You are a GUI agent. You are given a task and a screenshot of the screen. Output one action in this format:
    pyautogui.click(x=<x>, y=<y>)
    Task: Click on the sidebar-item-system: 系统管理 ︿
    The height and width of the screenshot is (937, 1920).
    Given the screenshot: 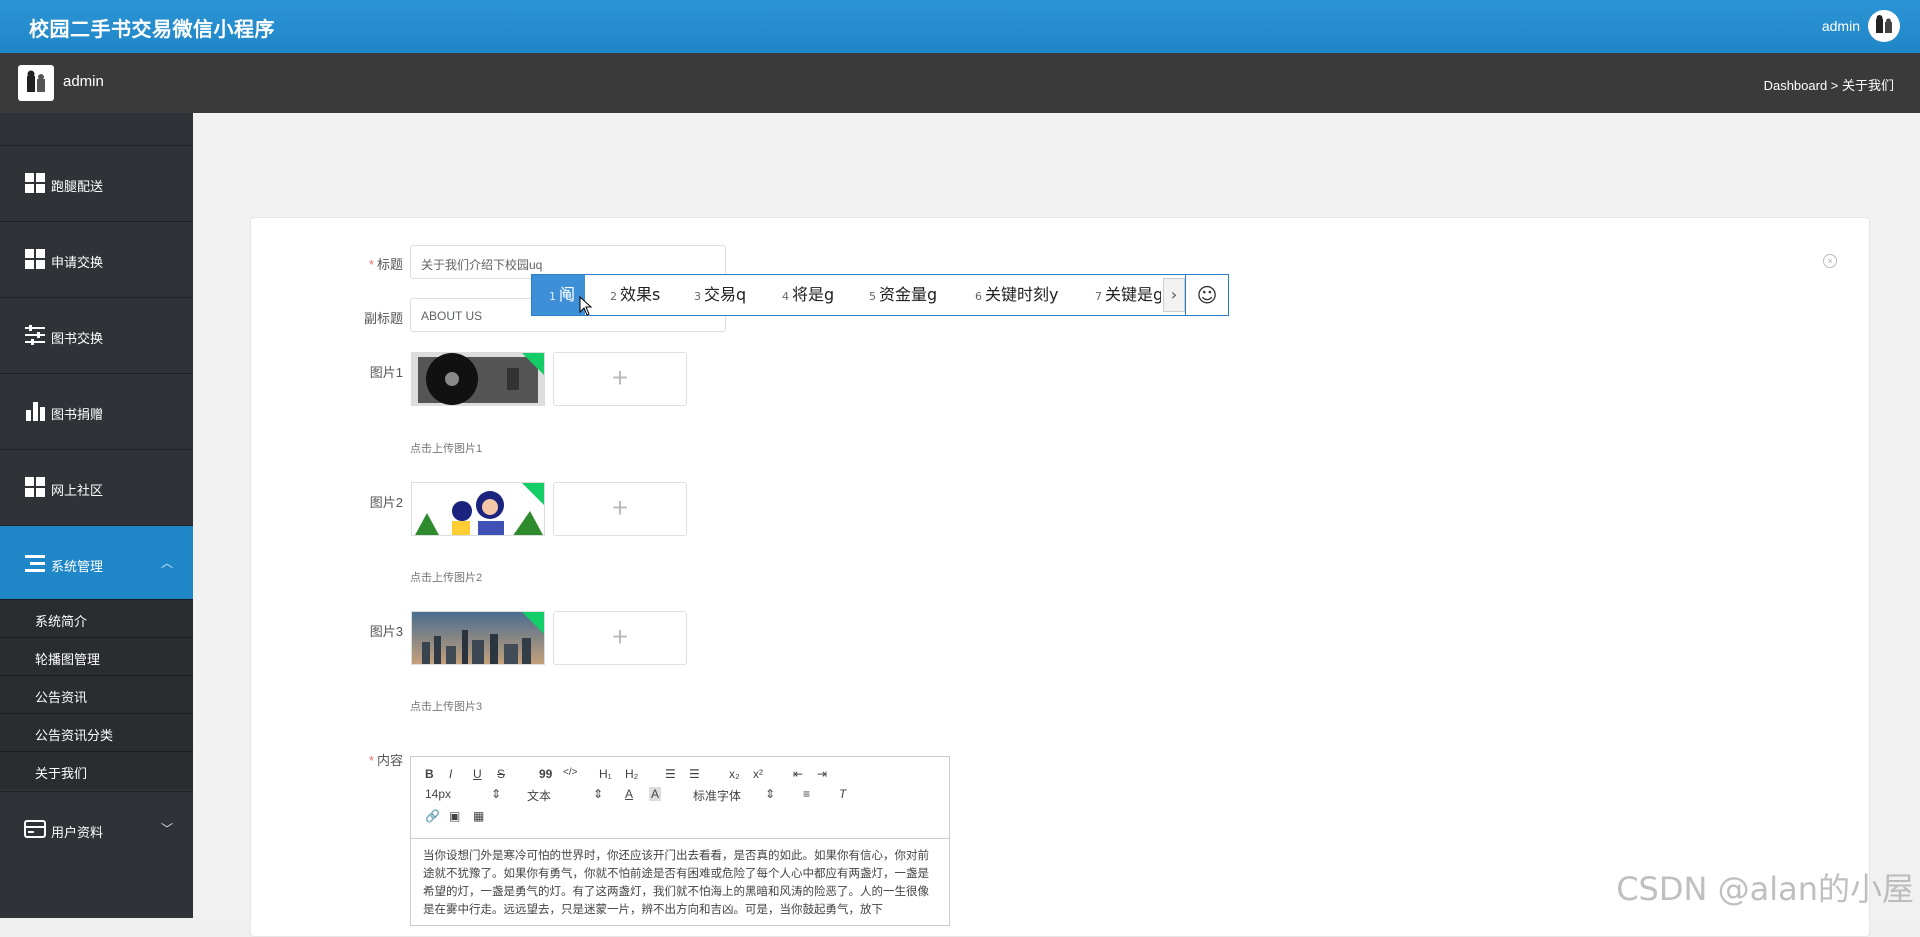 What is the action you would take?
    pyautogui.click(x=96, y=562)
    